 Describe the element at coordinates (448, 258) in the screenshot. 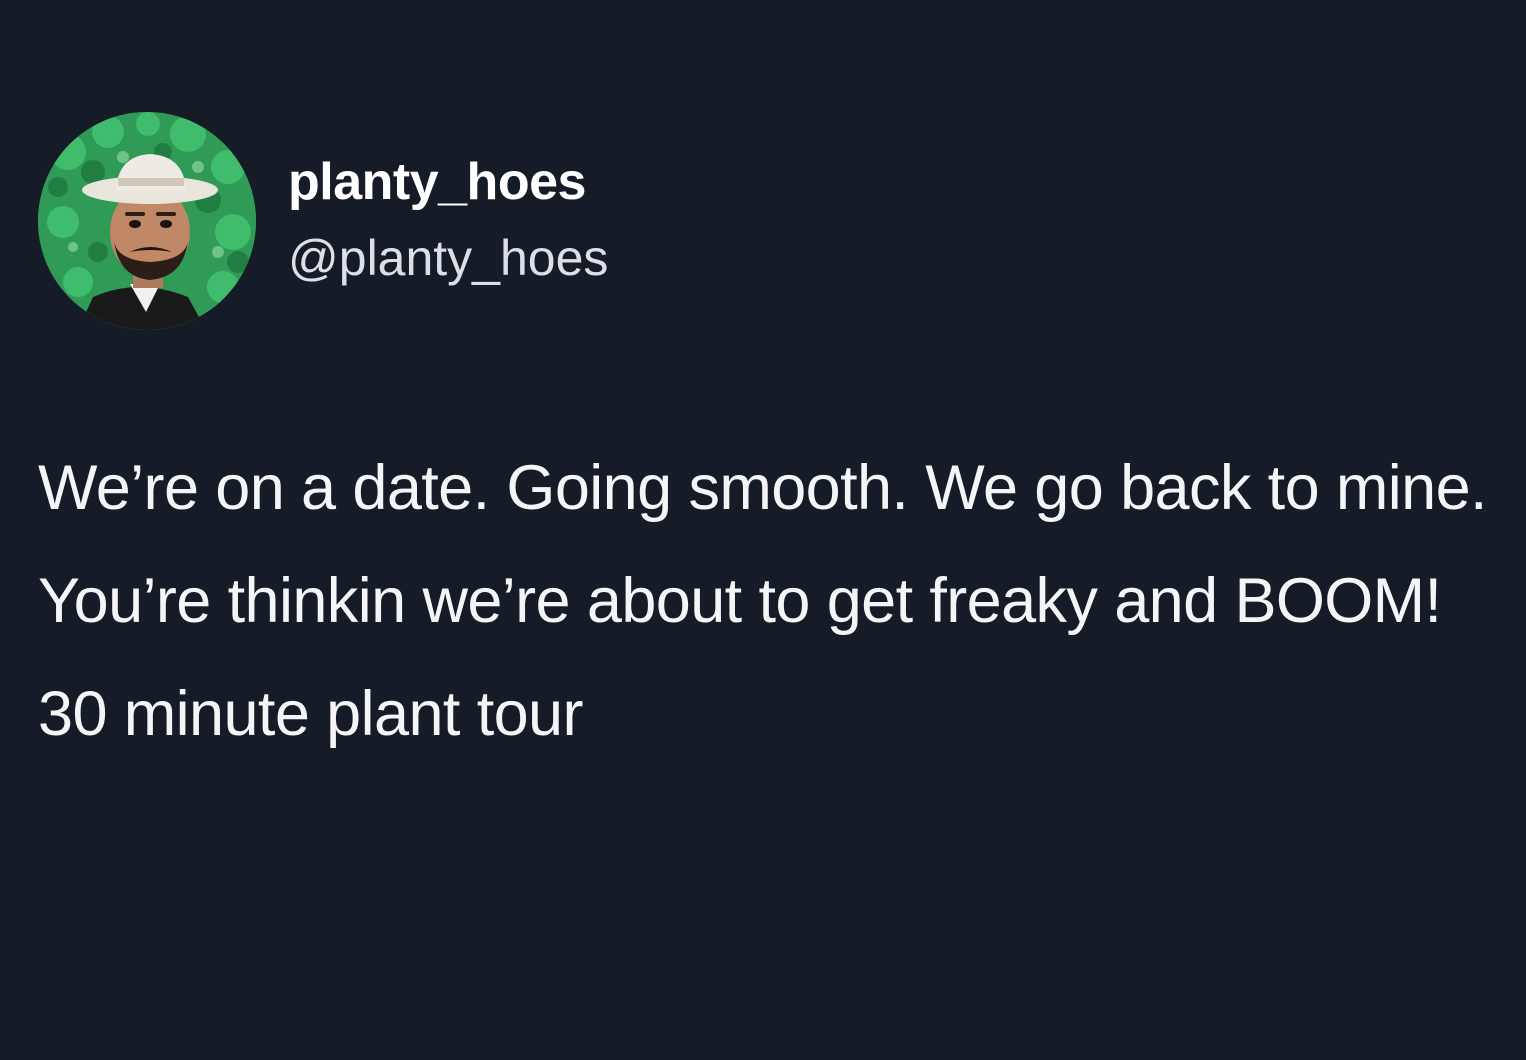

I see `user-handle: @planty_hoes` at that location.